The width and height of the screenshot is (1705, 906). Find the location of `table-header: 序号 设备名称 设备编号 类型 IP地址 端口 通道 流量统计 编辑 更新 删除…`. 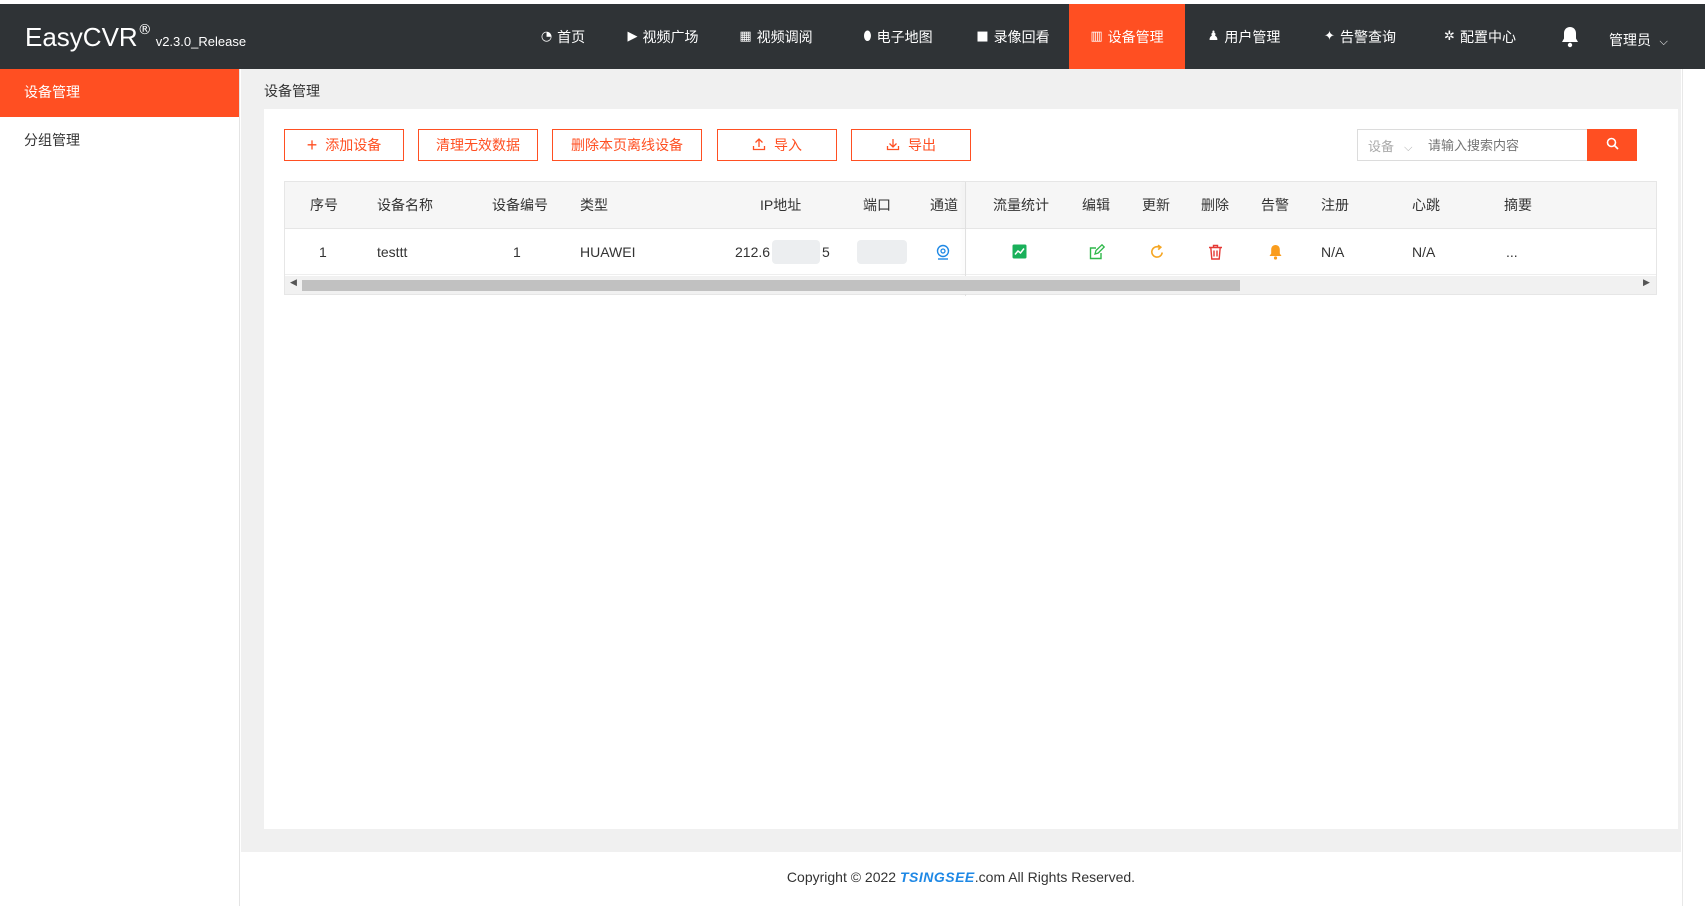

table-header: 序号 设备名称 设备编号 类型 IP地址 端口 通道 流量统计 编辑 更新 删除… is located at coordinates (970, 205).